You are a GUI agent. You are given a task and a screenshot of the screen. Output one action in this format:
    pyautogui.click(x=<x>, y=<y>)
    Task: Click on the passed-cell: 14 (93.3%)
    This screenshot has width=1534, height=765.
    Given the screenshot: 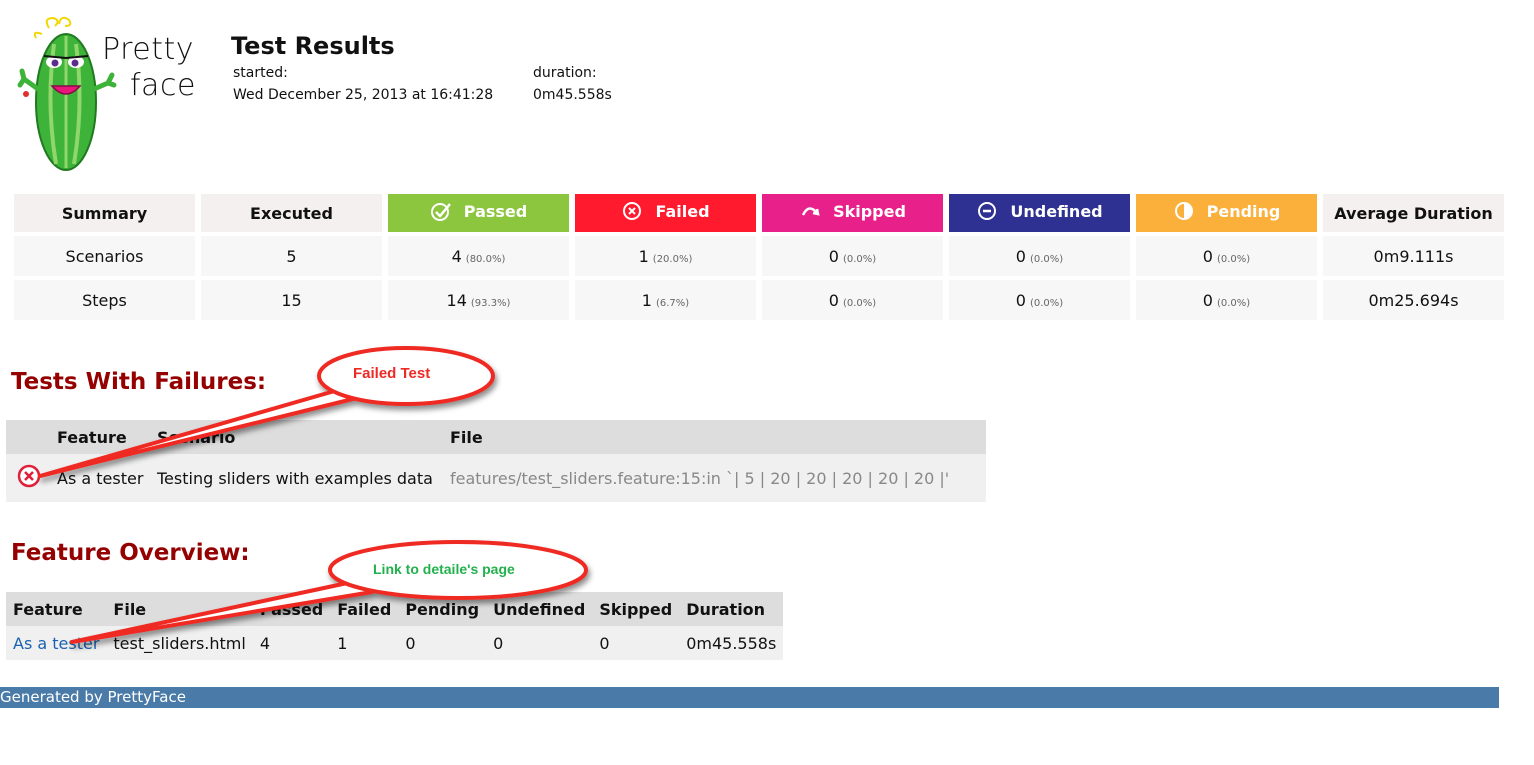 What is the action you would take?
    pyautogui.click(x=478, y=300)
    